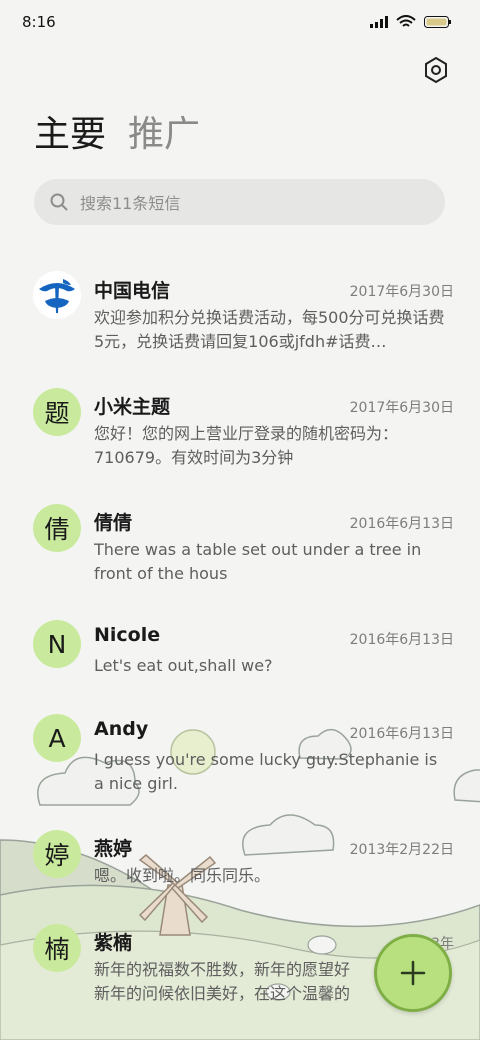 The width and height of the screenshot is (480, 1040). I want to click on contact-name: 小米主题, so click(132, 407).